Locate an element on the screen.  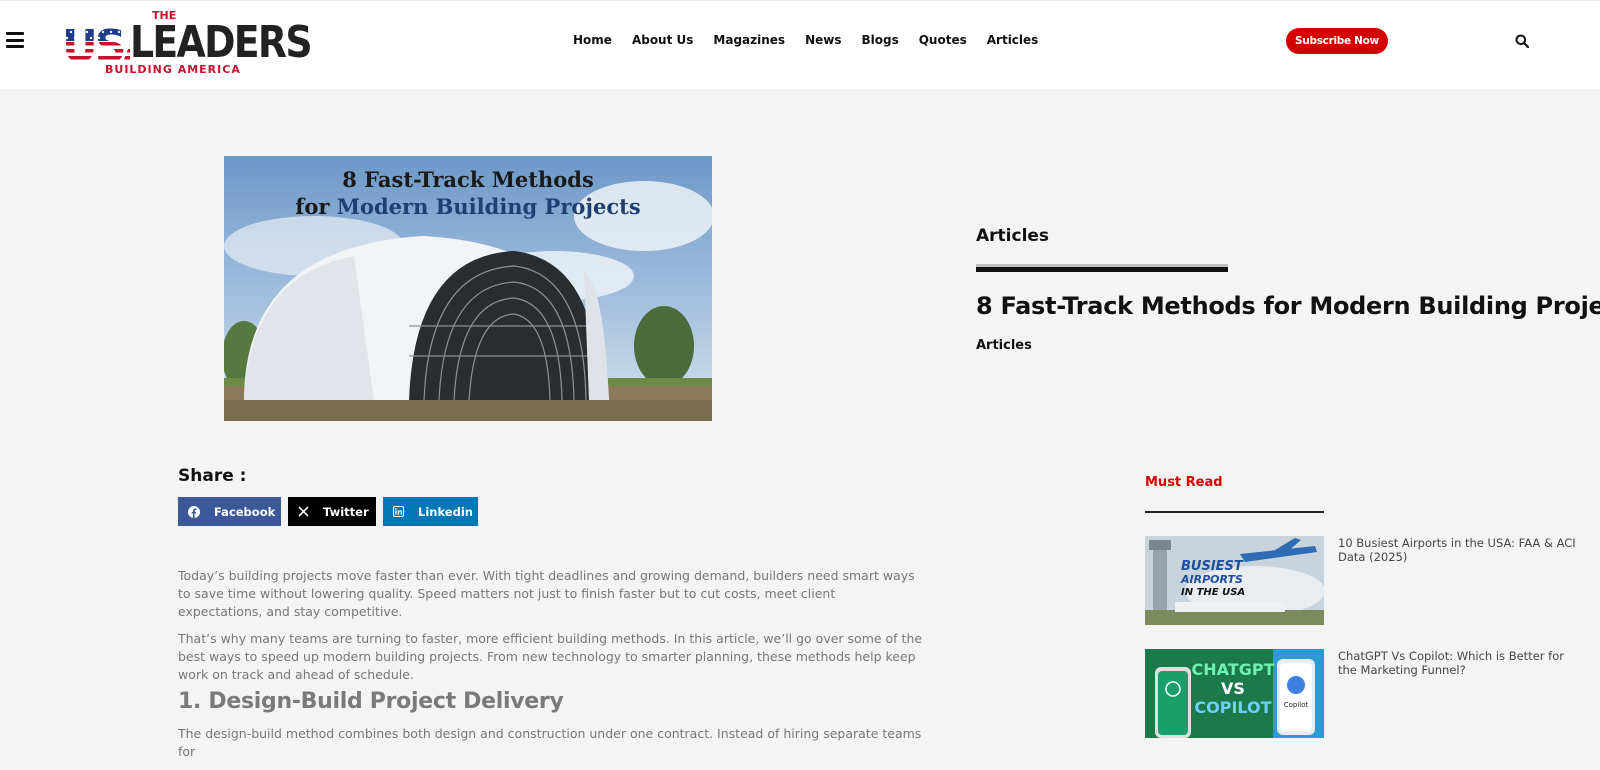
hero-title-prefix: for is located at coordinates (316, 206).